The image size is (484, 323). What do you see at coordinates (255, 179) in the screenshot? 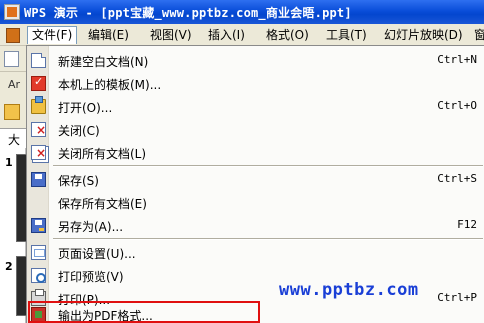
I see `menu-item-save: 保存(S) Ctrl+S` at bounding box center [255, 179].